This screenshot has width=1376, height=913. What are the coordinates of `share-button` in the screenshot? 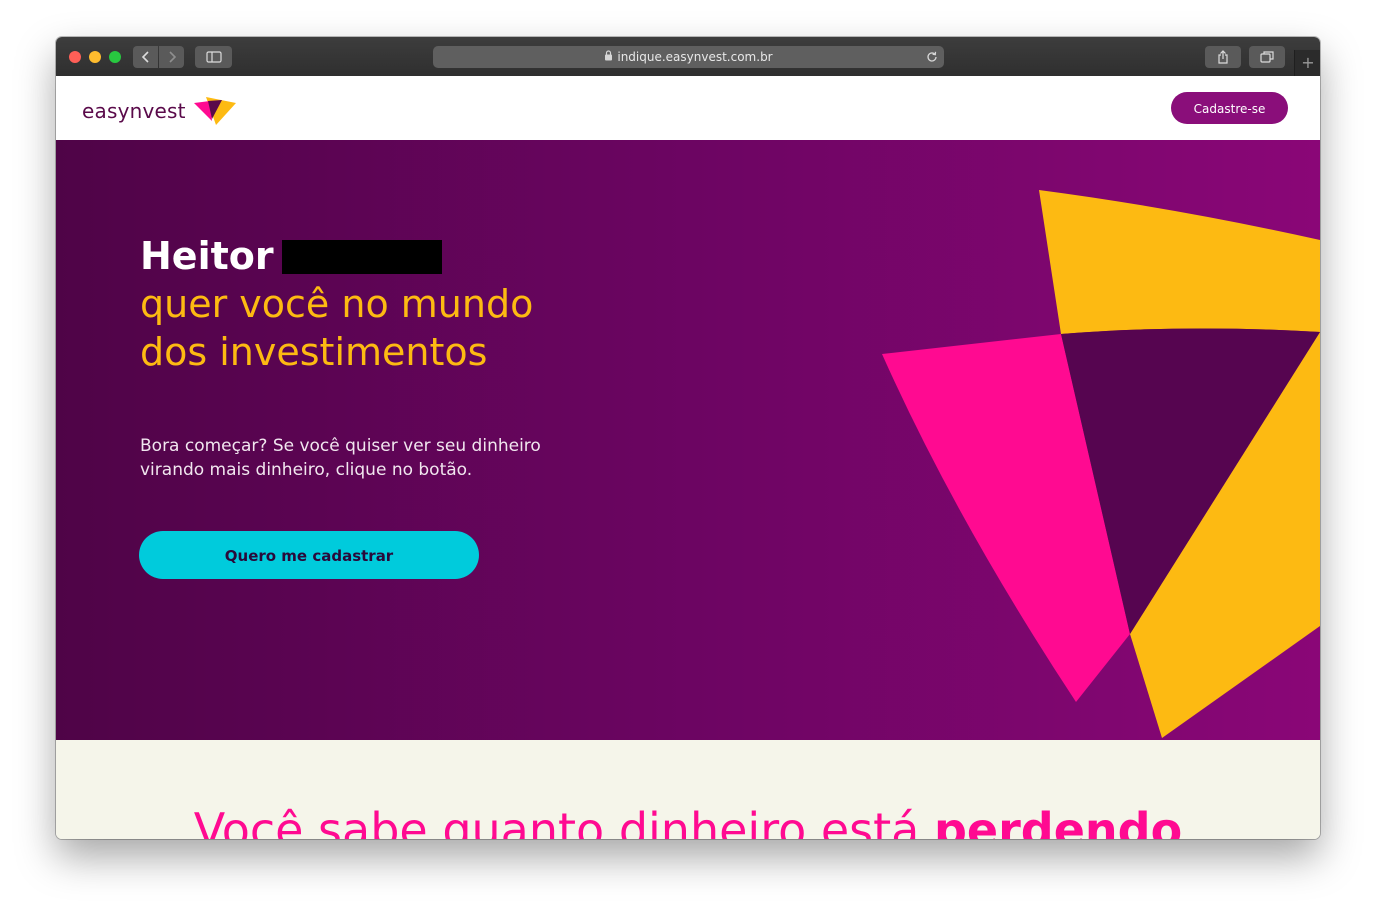 It's located at (1223, 57).